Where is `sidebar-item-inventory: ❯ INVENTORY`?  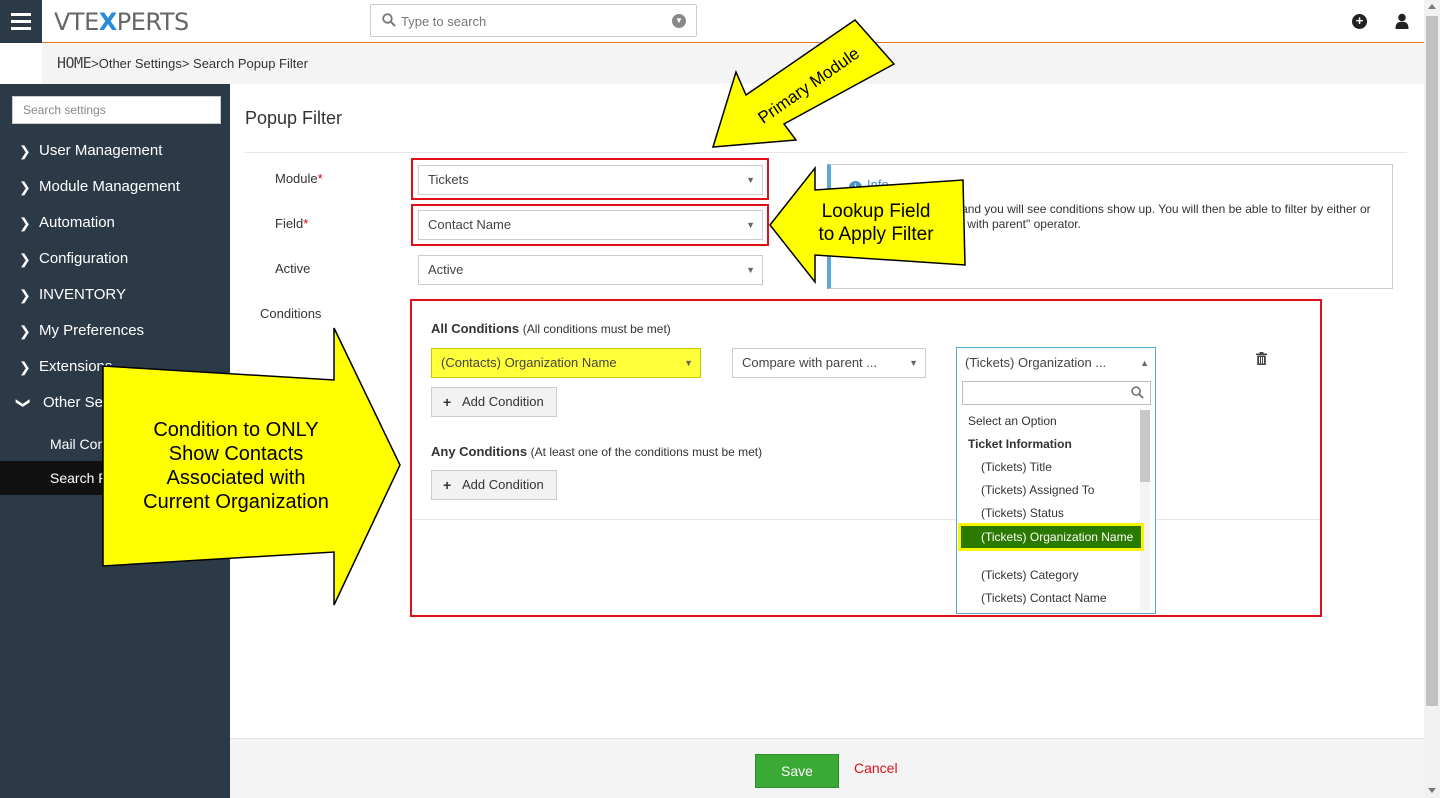
sidebar-item-inventory: ❯ INVENTORY is located at coordinates (115, 295).